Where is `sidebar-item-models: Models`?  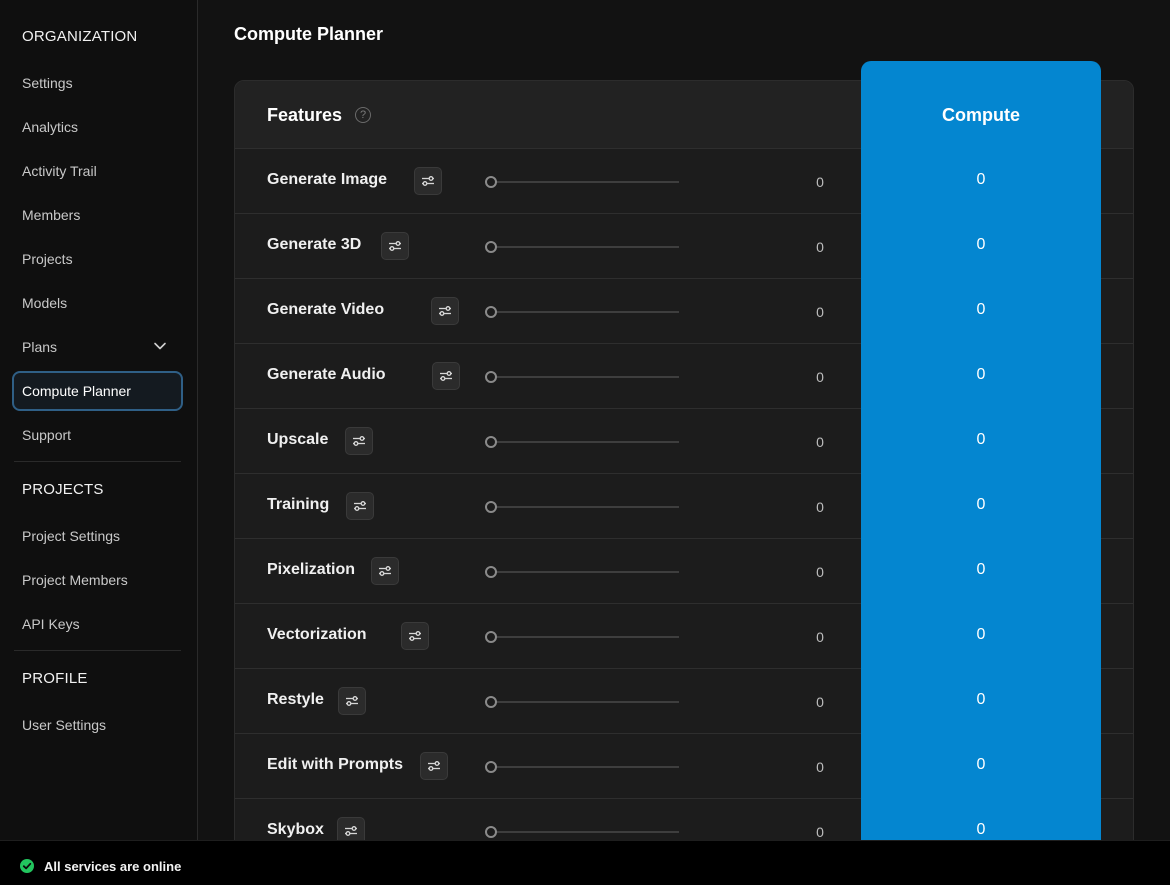 sidebar-item-models: Models is located at coordinates (97, 303).